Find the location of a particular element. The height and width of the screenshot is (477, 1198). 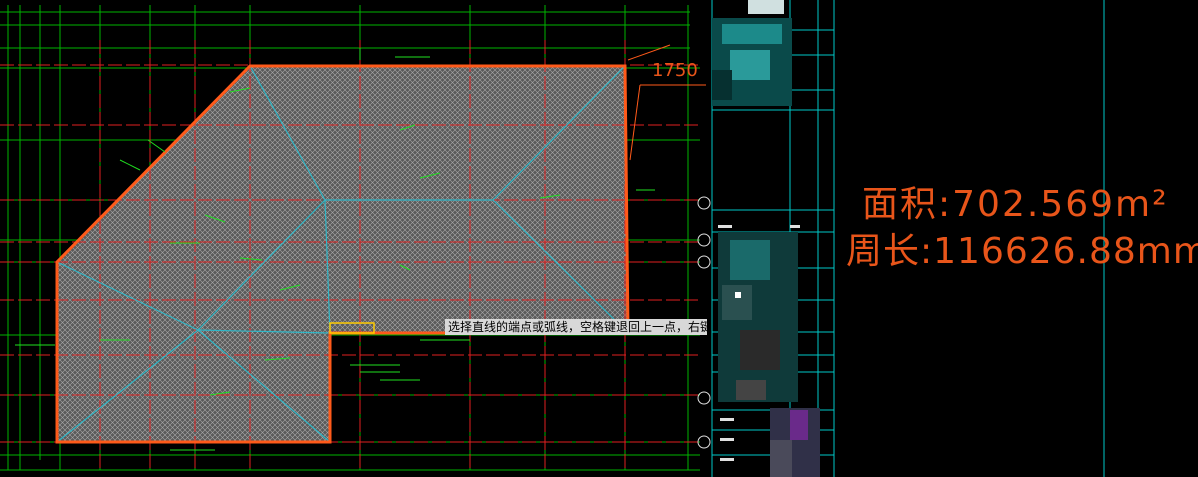

area-readout: 面积:702.569m² is located at coordinates (1015, 204).